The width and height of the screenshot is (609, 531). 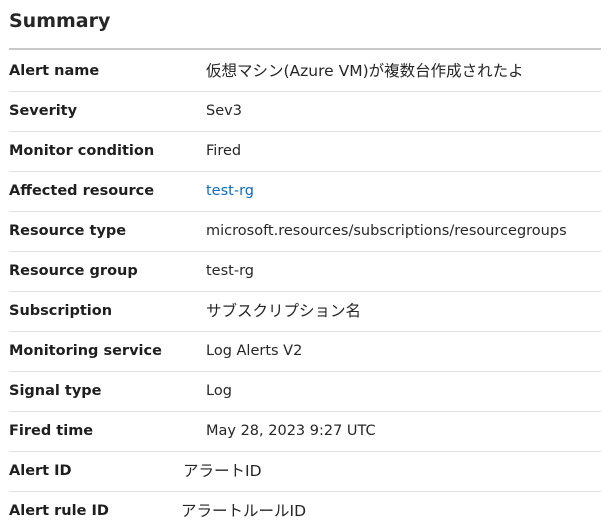 I want to click on alert-id-label: Alert ID, so click(x=40, y=471).